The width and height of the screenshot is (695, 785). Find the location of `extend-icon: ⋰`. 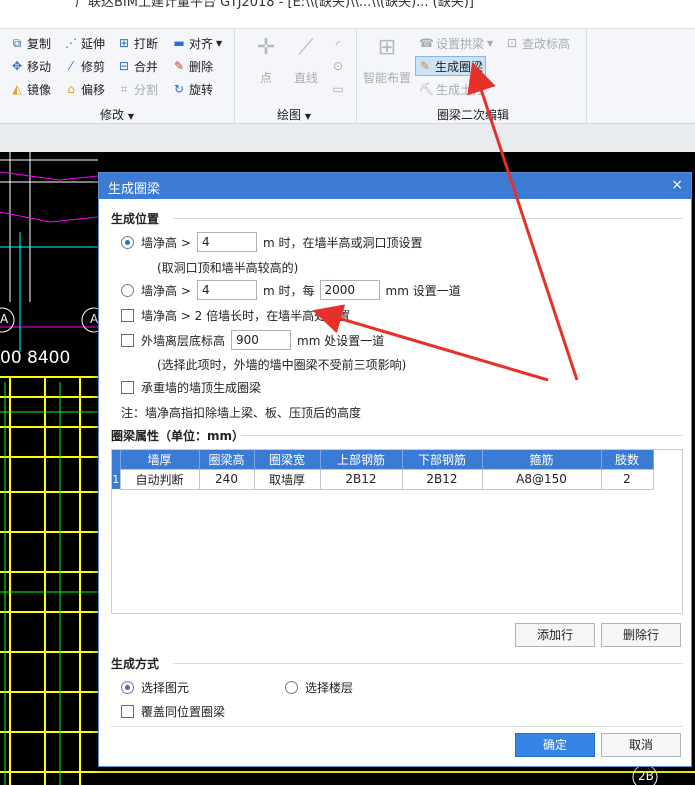

extend-icon: ⋰ is located at coordinates (71, 43).